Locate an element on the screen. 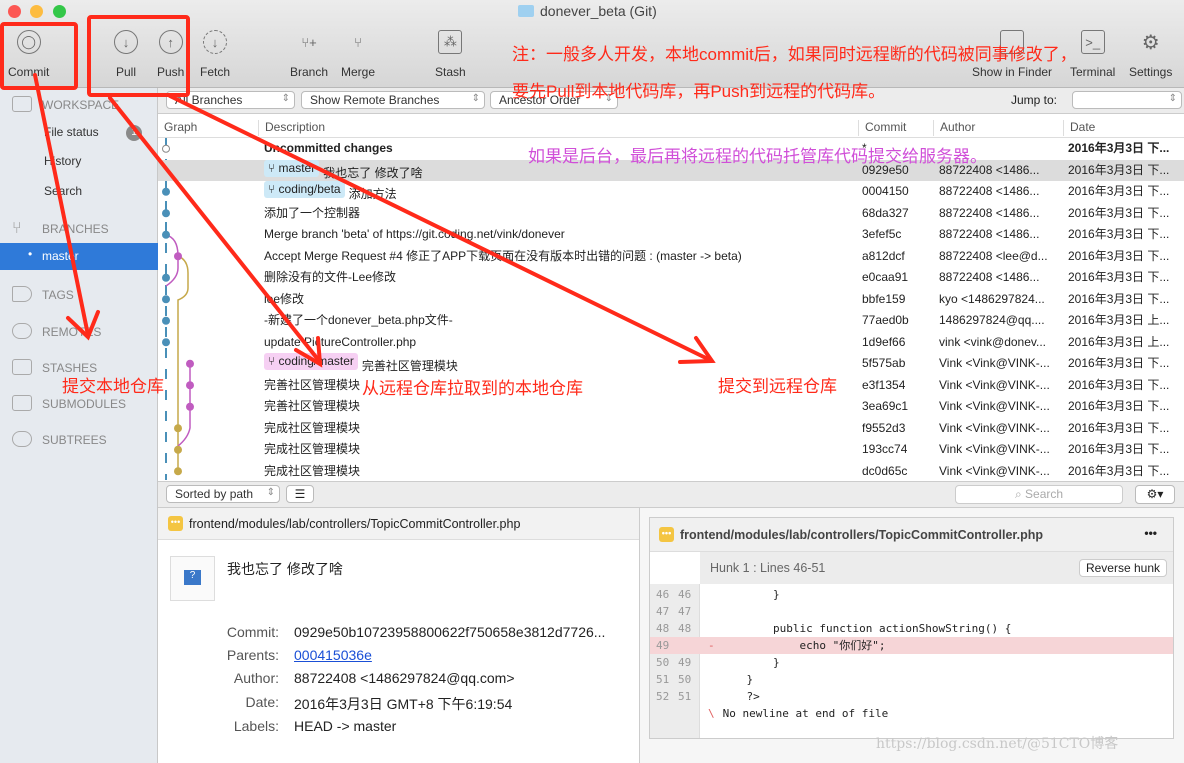 Image resolution: width=1184 pixels, height=763 pixels. annotation-pull-local: 从远程仓库拉取到的本地仓库 is located at coordinates (472, 388).